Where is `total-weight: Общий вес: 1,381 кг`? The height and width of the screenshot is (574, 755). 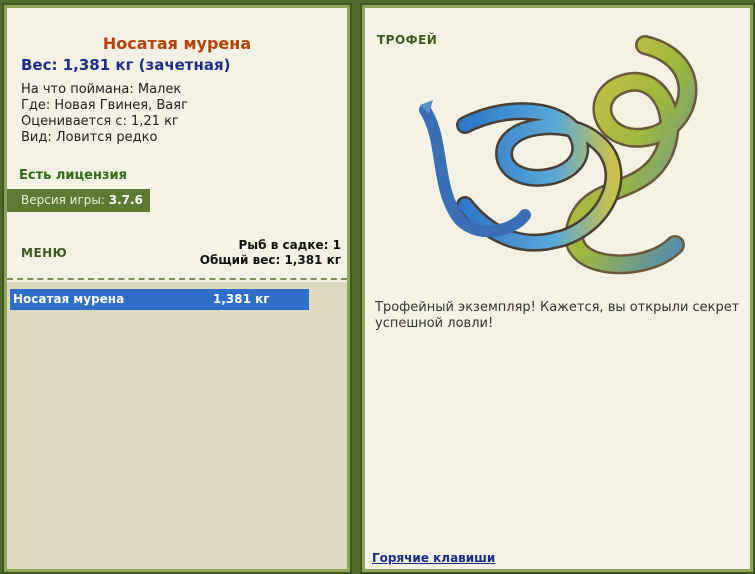
total-weight: Общий вес: 1,381 кг is located at coordinates (270, 260).